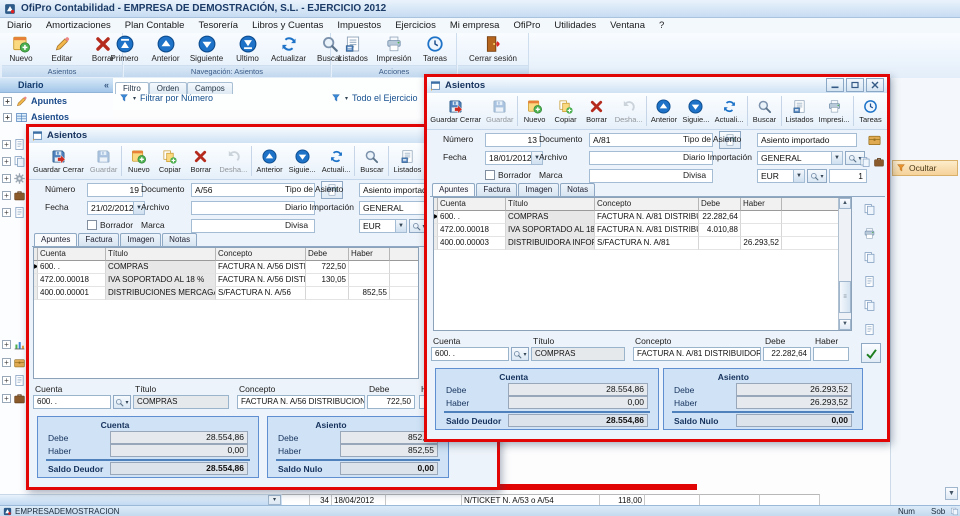  What do you see at coordinates (575, 25) in the screenshot?
I see `menu-item-utilidades: Utilidades` at bounding box center [575, 25].